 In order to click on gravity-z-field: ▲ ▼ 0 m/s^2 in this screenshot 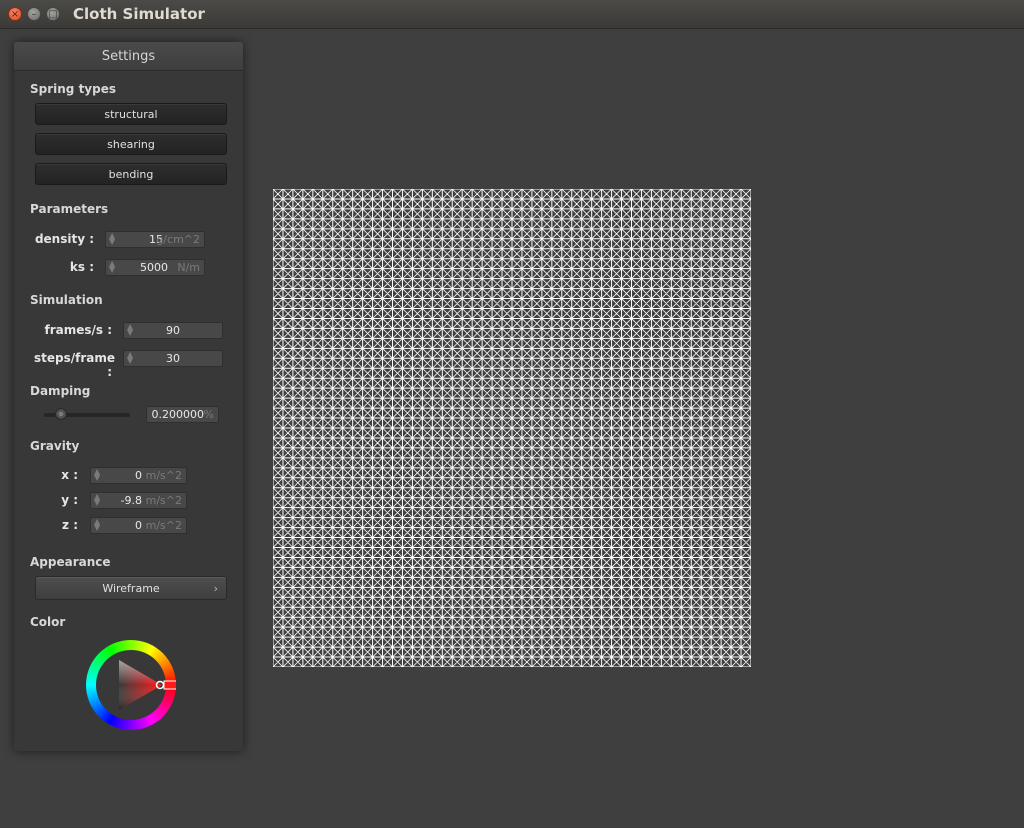, I will do `click(138, 525)`.